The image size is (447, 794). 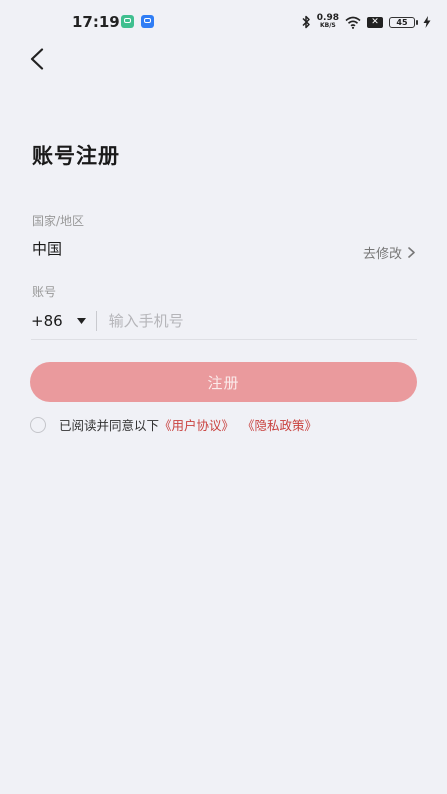 I want to click on privacy-policy-link: 《隐私政策》, so click(x=279, y=424).